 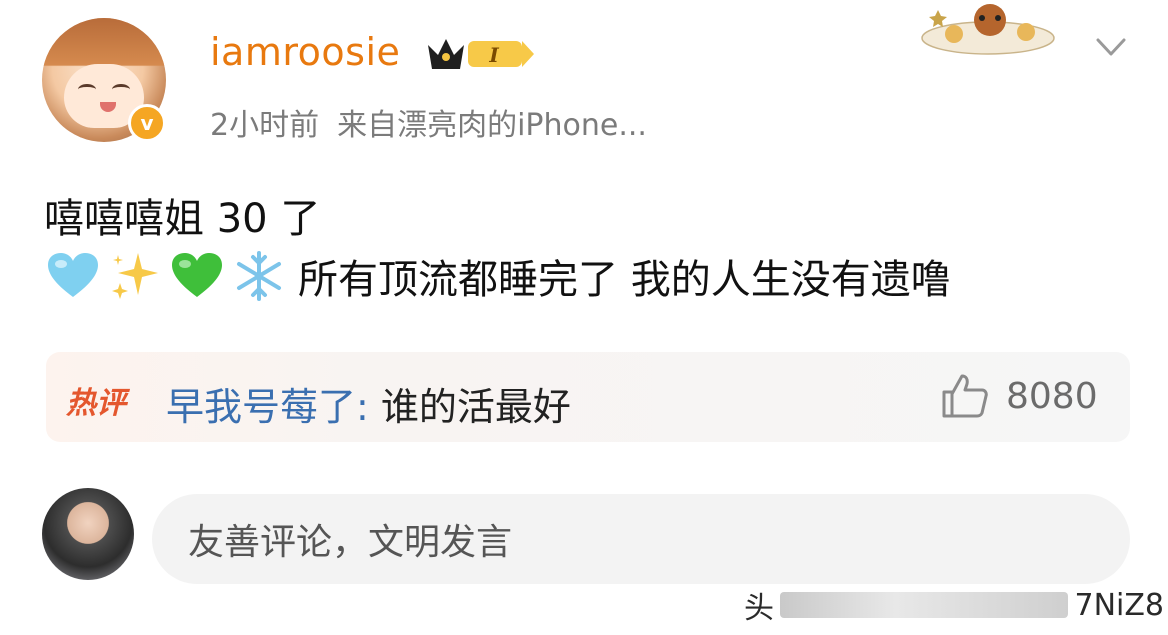 What do you see at coordinates (1119, 605) in the screenshot?
I see `watermark-suffix: 7NiZ8` at bounding box center [1119, 605].